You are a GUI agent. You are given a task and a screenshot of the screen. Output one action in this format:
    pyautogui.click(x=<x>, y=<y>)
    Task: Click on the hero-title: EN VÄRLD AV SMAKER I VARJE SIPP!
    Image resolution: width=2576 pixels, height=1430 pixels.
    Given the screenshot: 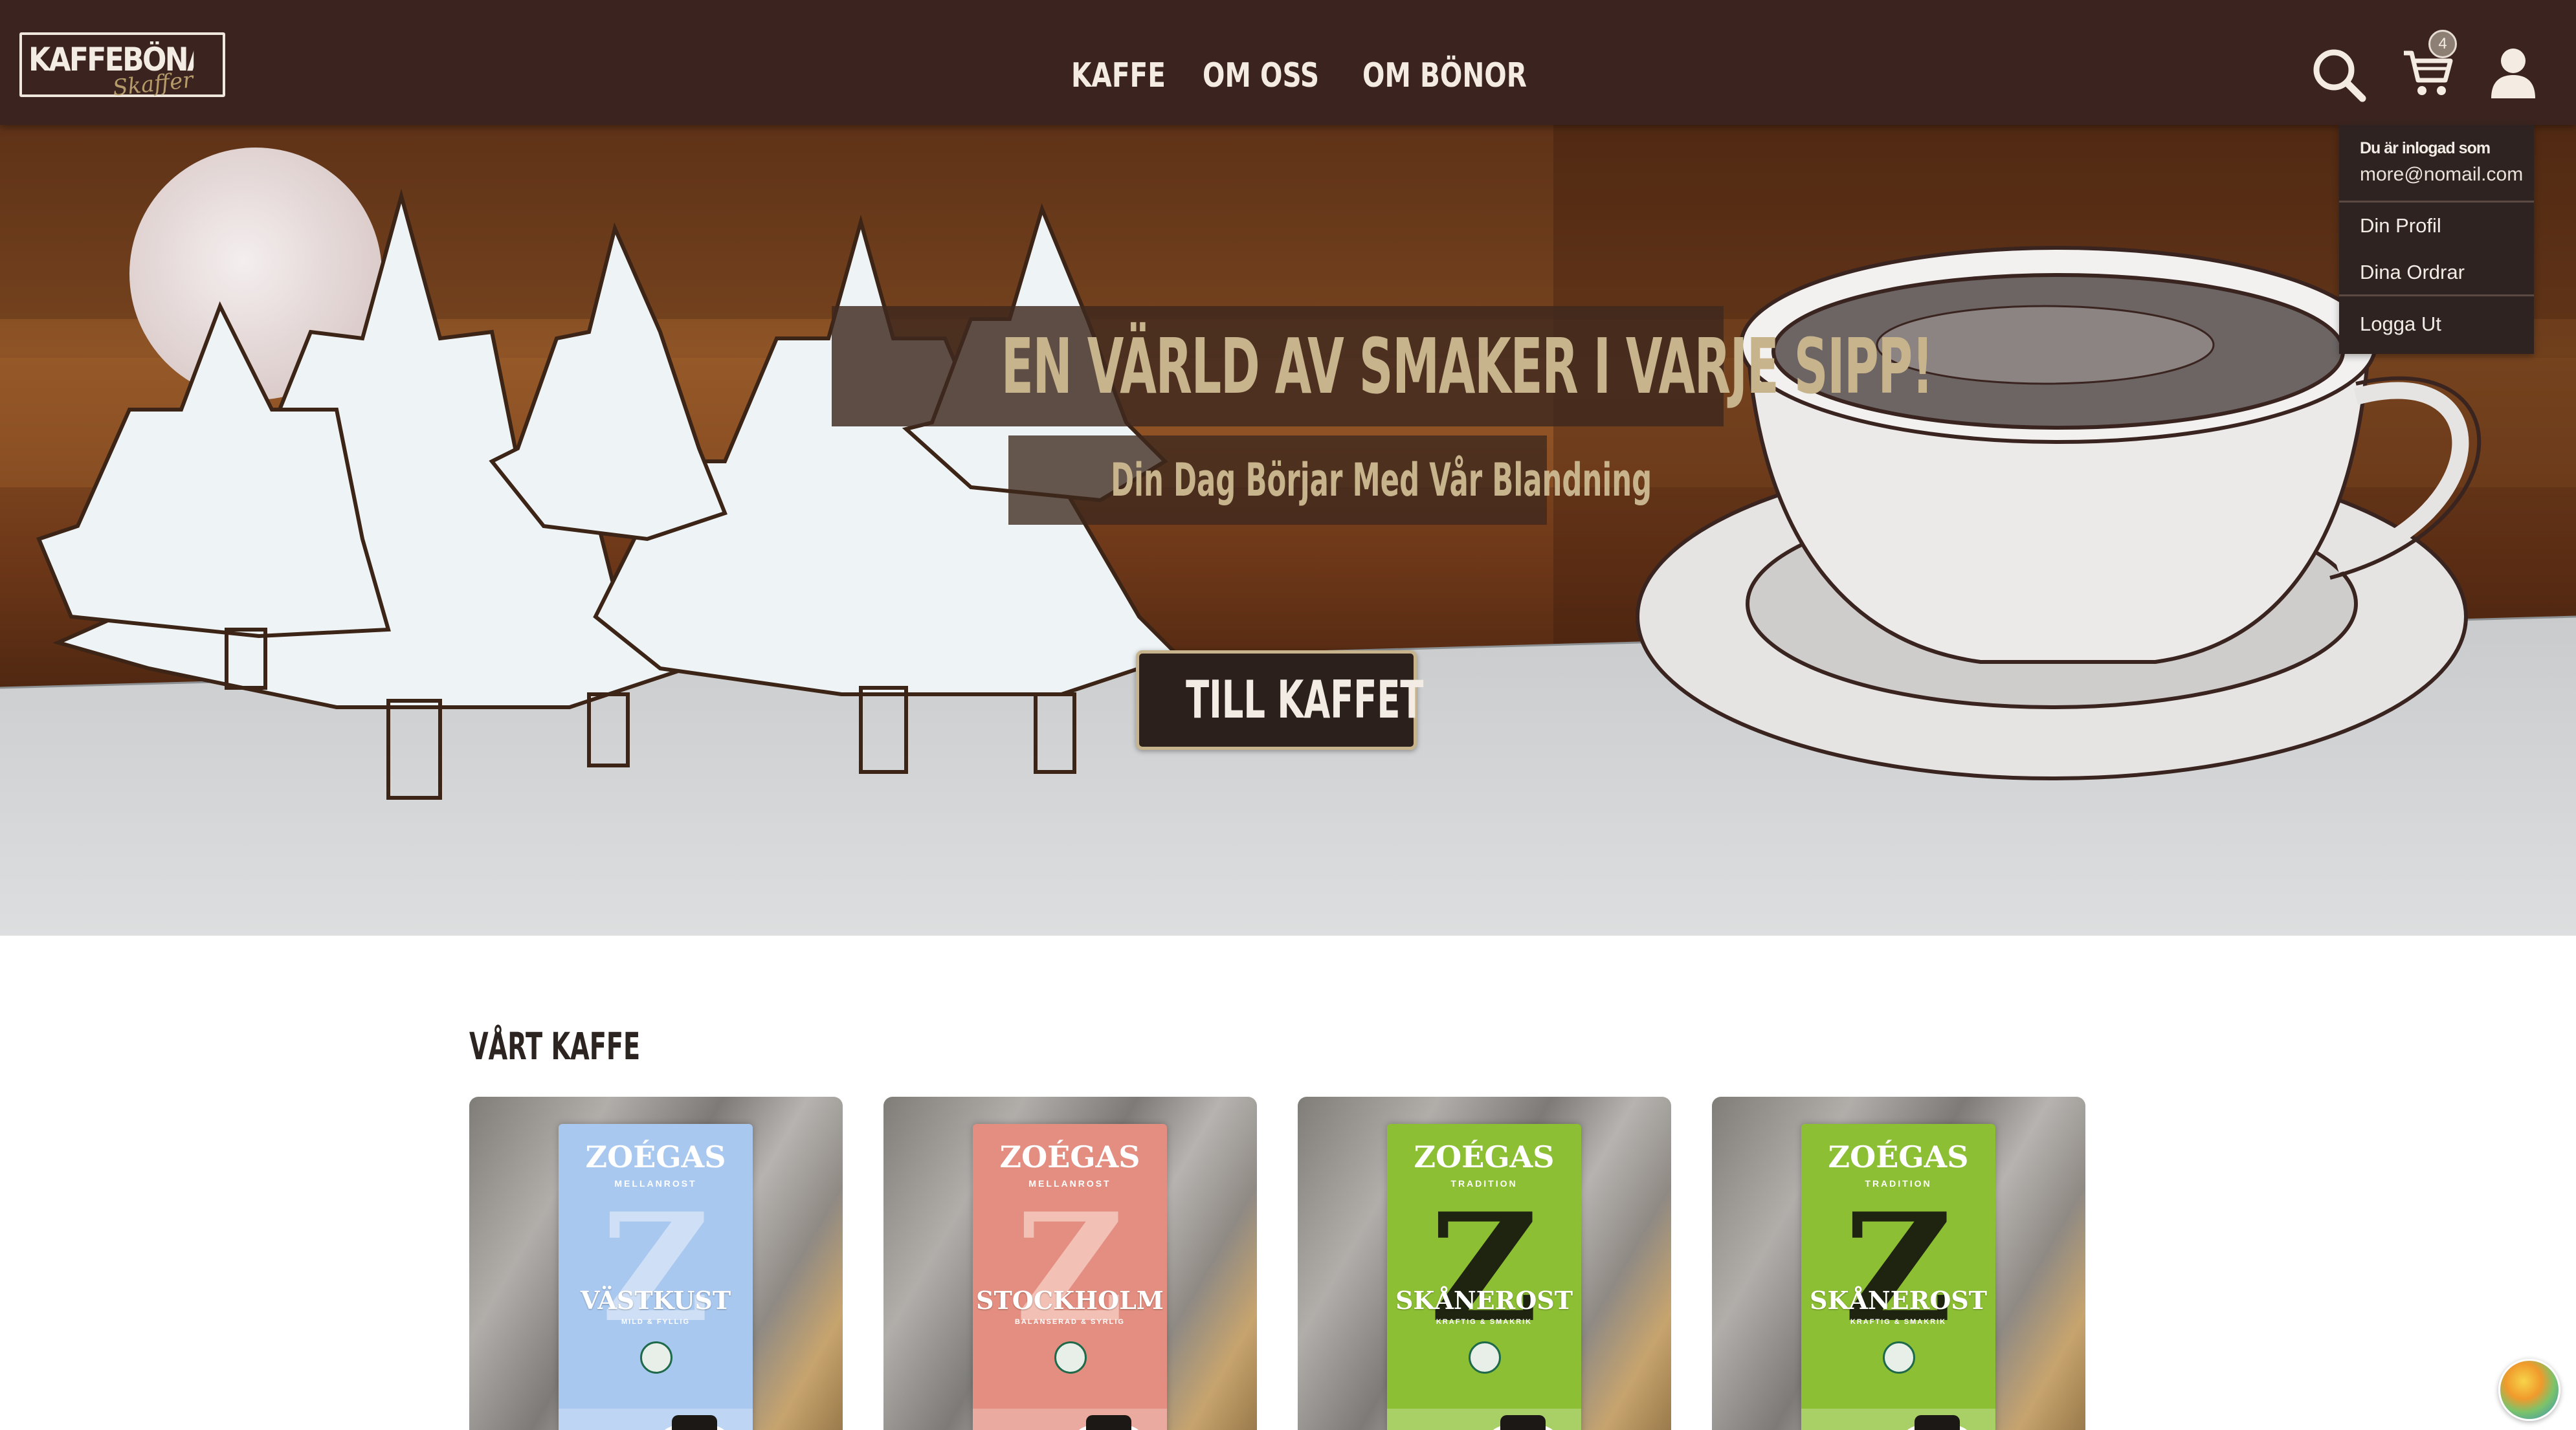 What is the action you would take?
    pyautogui.click(x=1467, y=366)
    